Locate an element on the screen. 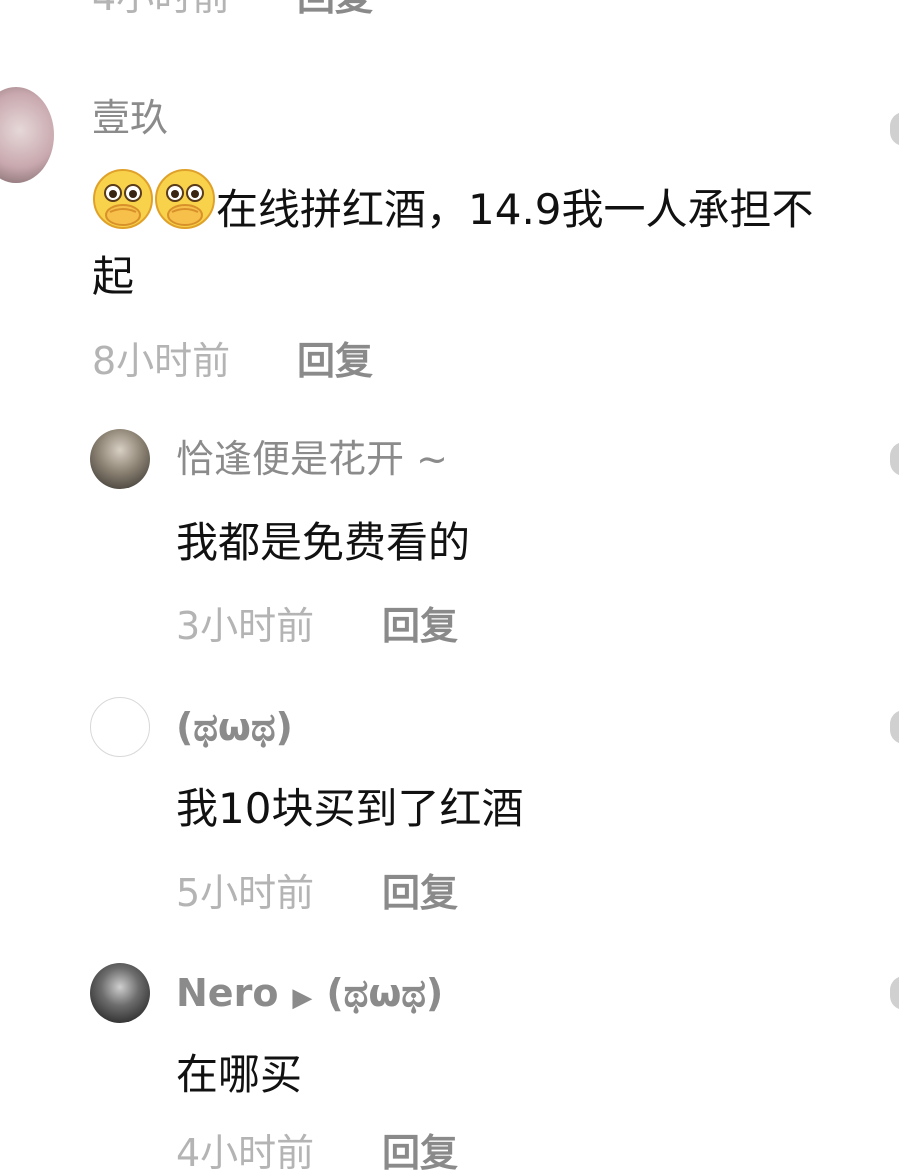 The width and height of the screenshot is (899, 1176). username: 恰逢便是花开 ~ is located at coordinates (312, 459).